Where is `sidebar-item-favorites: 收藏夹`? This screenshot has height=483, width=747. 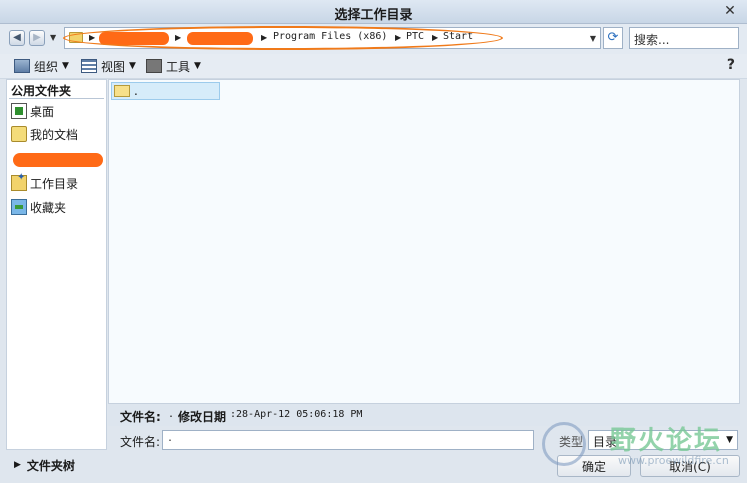
sidebar-item-favorites: 收藏夹 is located at coordinates (38, 207).